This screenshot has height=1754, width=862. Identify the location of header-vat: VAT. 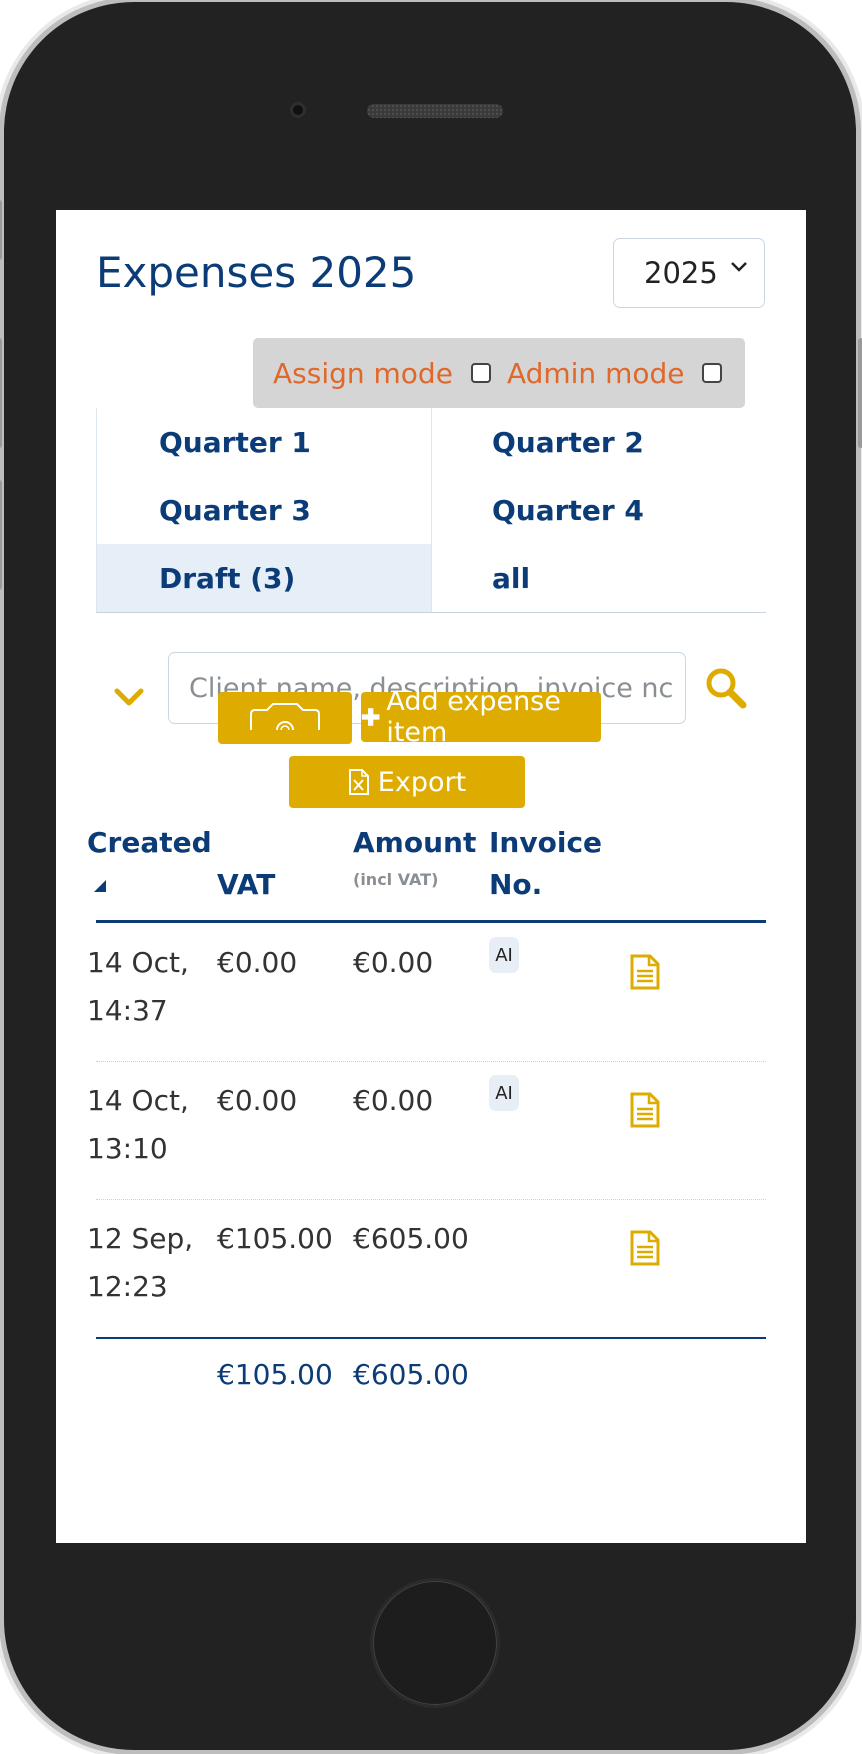
(246, 884).